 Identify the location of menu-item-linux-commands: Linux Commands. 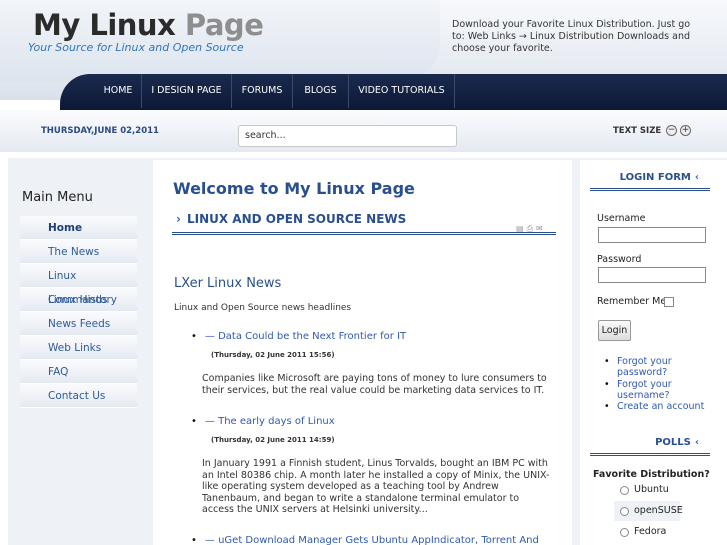
(78, 285).